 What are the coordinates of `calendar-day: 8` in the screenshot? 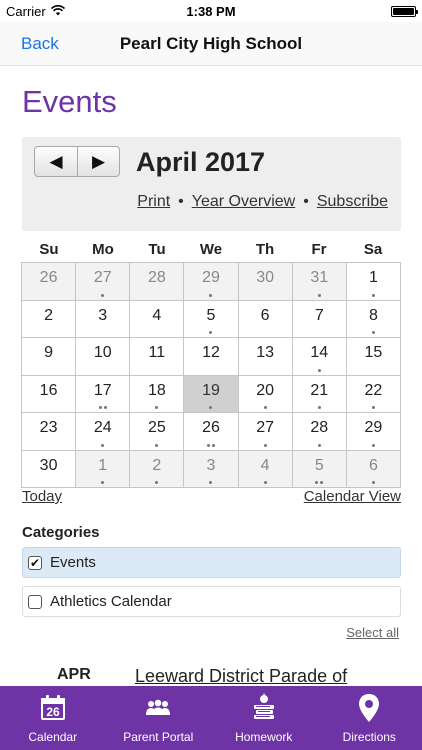 It's located at (373, 319).